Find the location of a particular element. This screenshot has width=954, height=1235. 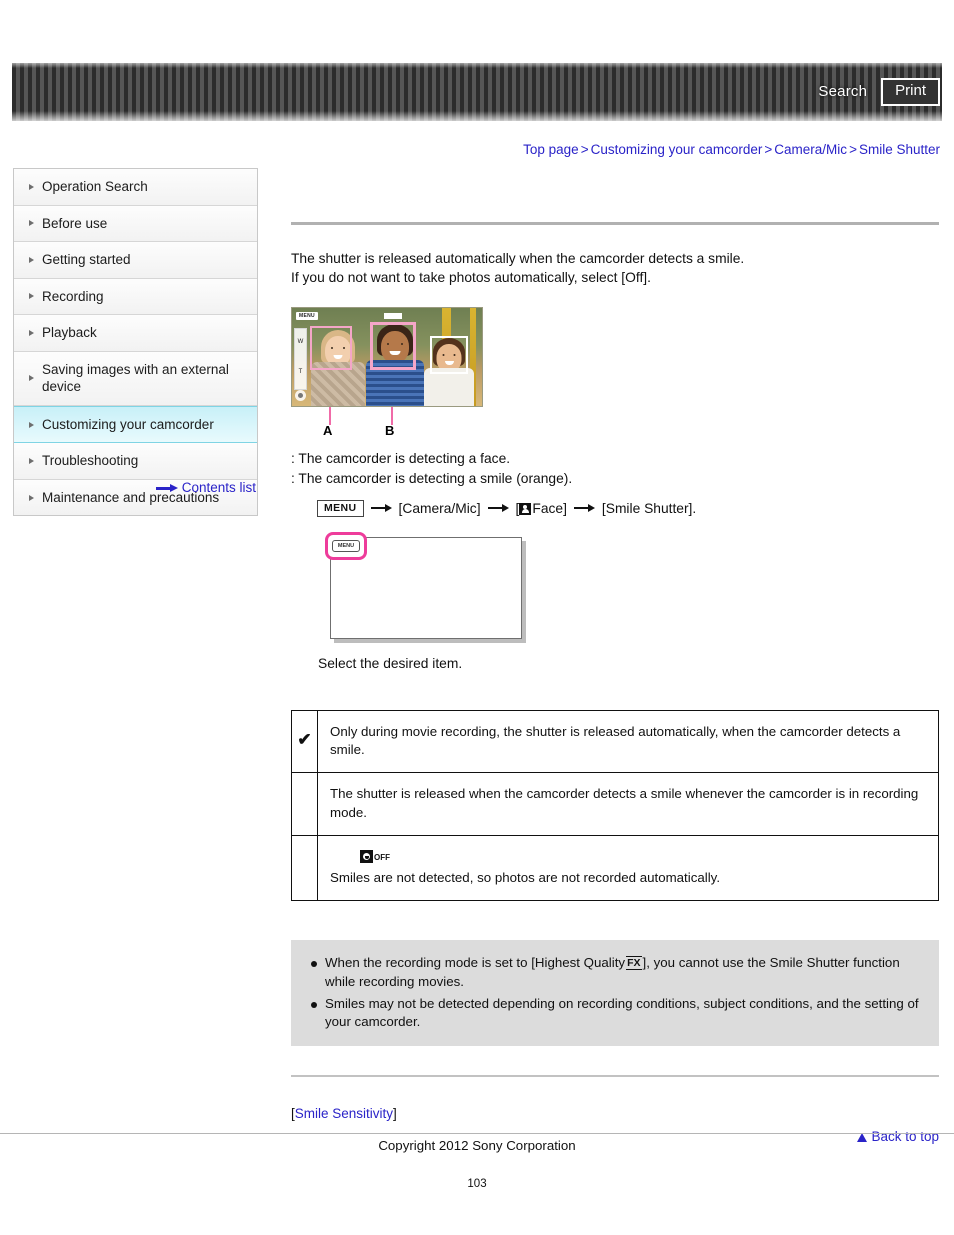

content-bottom-divider is located at coordinates (615, 1076).